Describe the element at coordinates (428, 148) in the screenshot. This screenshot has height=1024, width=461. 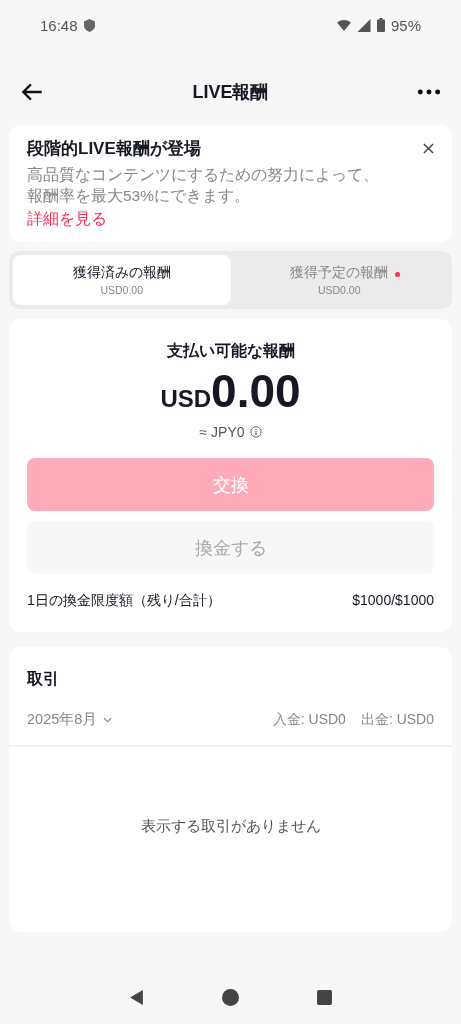
I see `close-icon` at that location.